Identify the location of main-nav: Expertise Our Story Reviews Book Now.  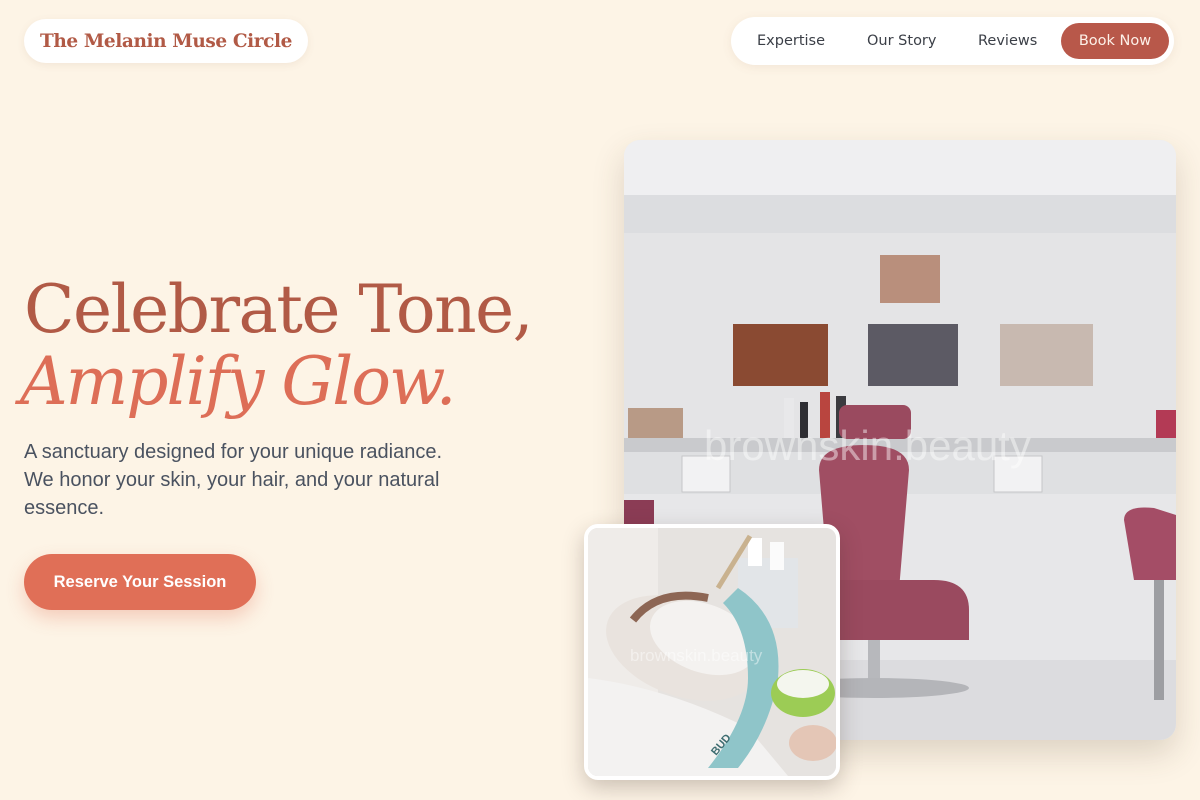
(952, 41).